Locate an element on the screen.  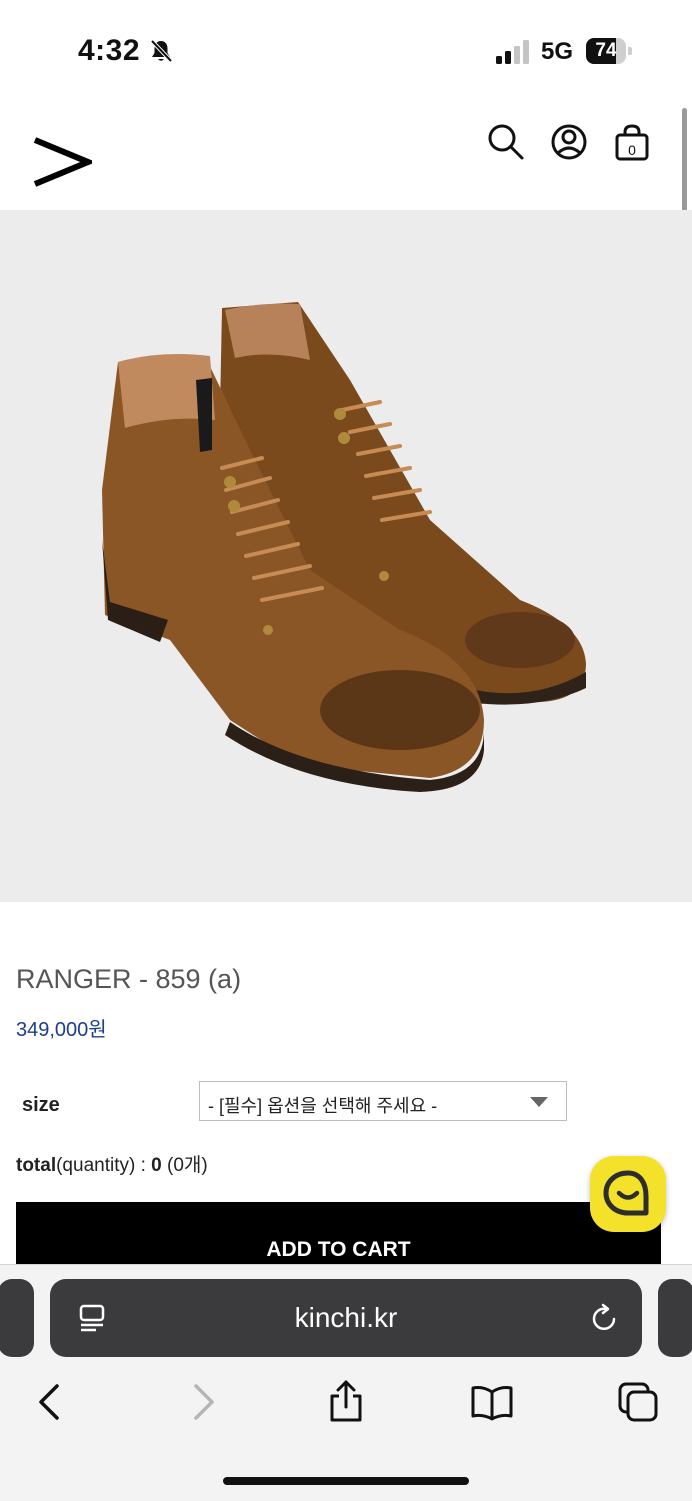
share-icon is located at coordinates (346, 1402).